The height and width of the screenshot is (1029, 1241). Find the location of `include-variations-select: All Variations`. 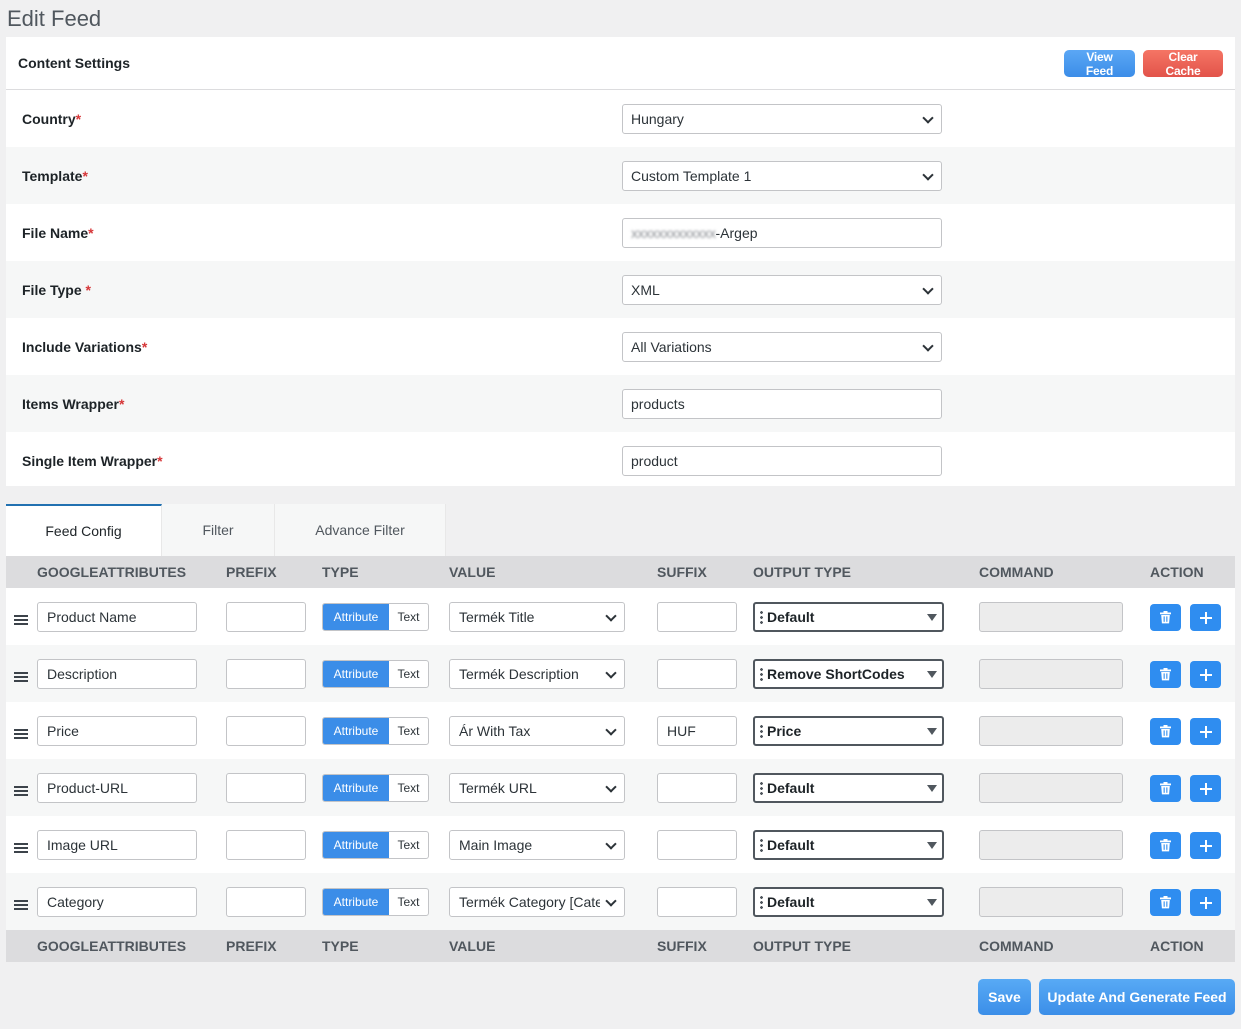

include-variations-select: All Variations is located at coordinates (782, 346).